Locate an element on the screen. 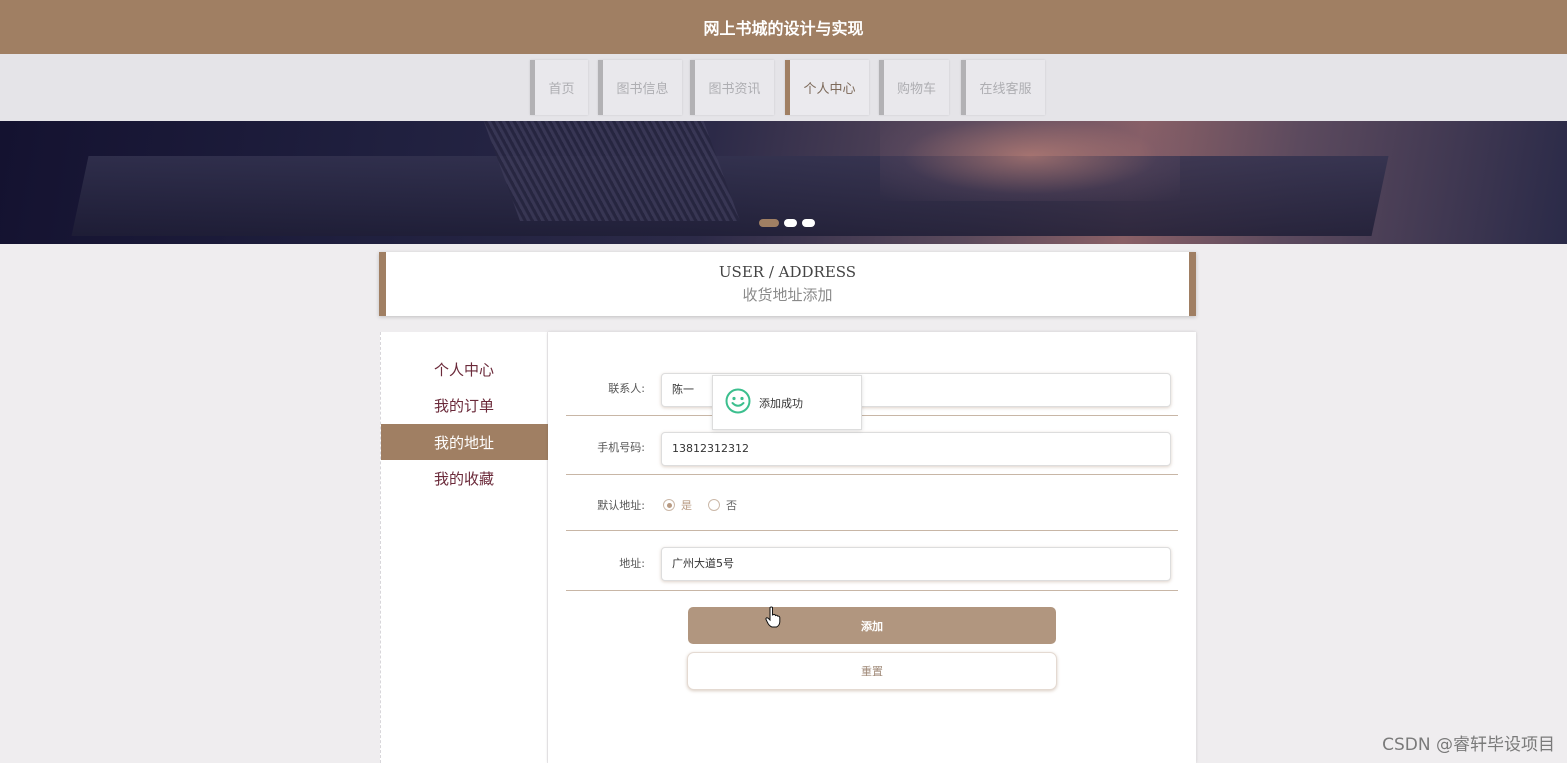 The width and height of the screenshot is (1567, 763). nav-item-personal-center: 个人中心 is located at coordinates (827, 87).